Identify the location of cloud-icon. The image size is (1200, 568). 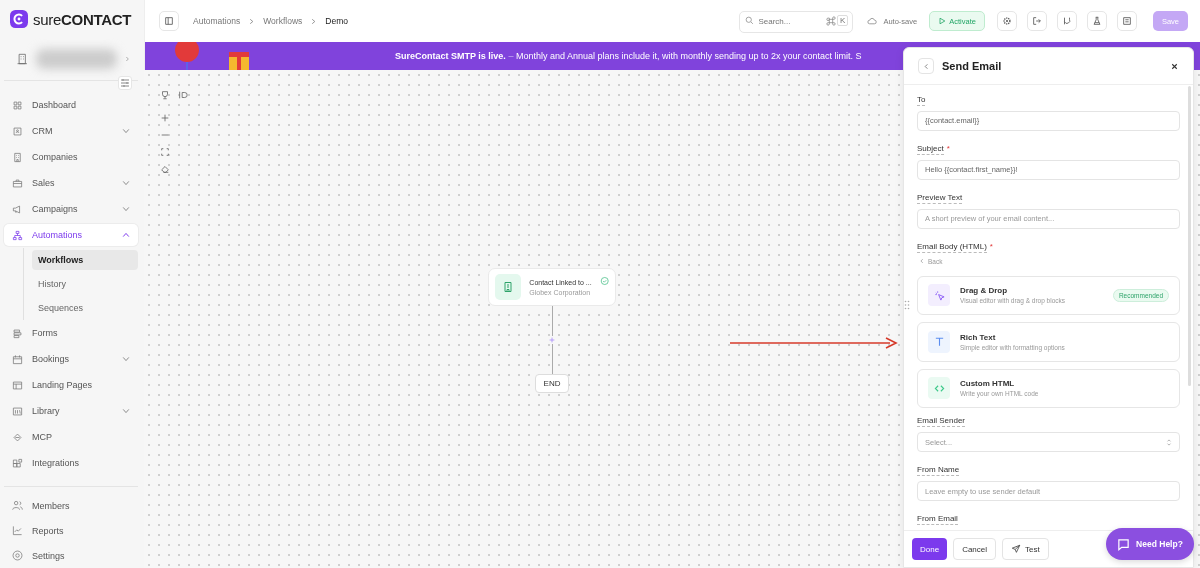
(872, 21).